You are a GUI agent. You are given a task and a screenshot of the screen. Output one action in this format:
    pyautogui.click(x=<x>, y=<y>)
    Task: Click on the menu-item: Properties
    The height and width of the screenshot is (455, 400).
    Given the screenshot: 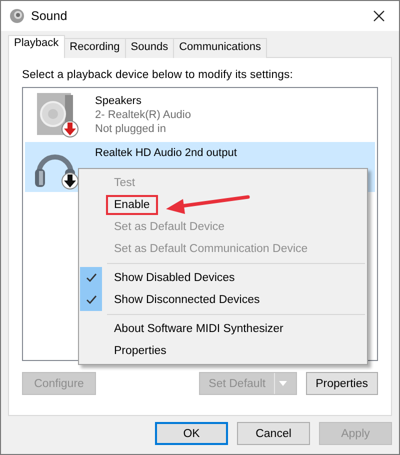 What is the action you would take?
    pyautogui.click(x=223, y=351)
    